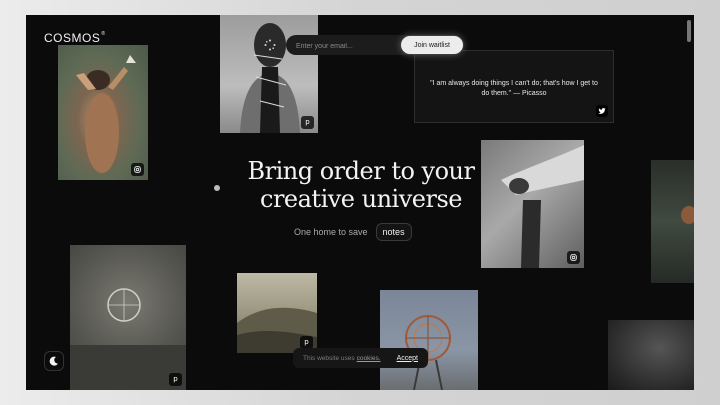 The width and height of the screenshot is (720, 405). What do you see at coordinates (72, 38) in the screenshot?
I see `logo-text: COSMOS` at bounding box center [72, 38].